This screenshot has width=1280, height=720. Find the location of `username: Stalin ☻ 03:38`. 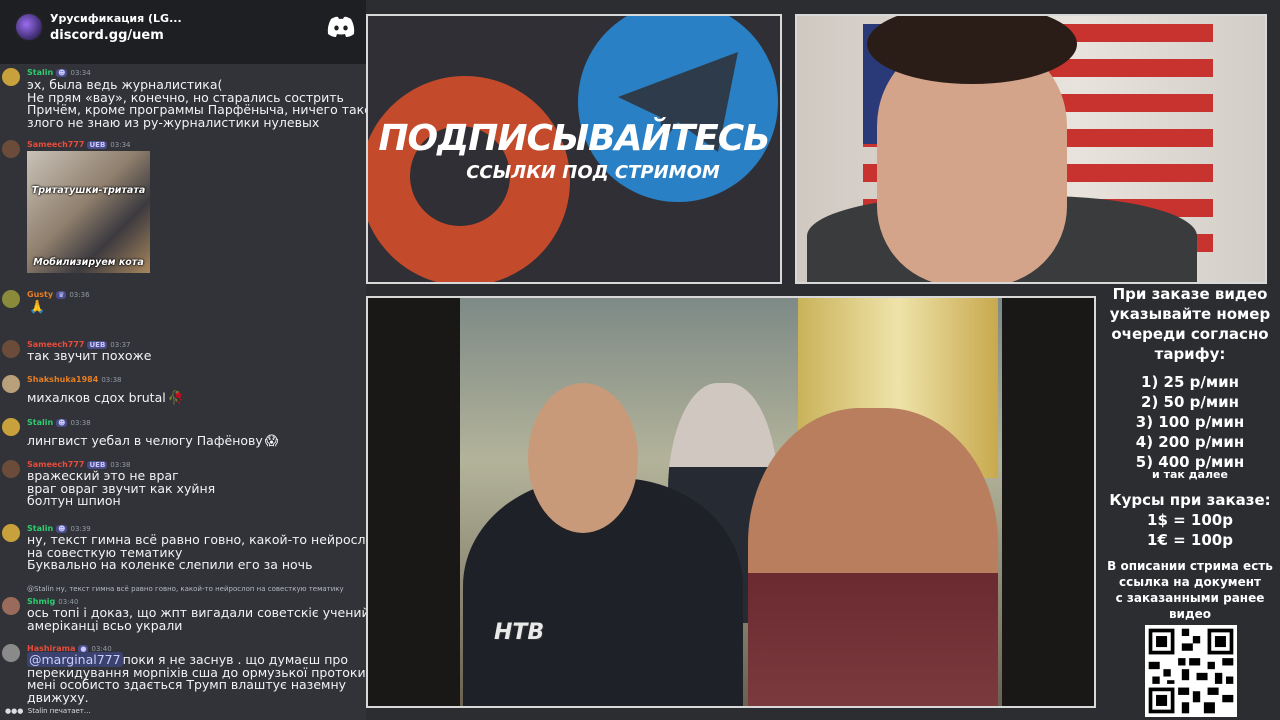

username: Stalin ☻ 03:38 is located at coordinates (59, 422).